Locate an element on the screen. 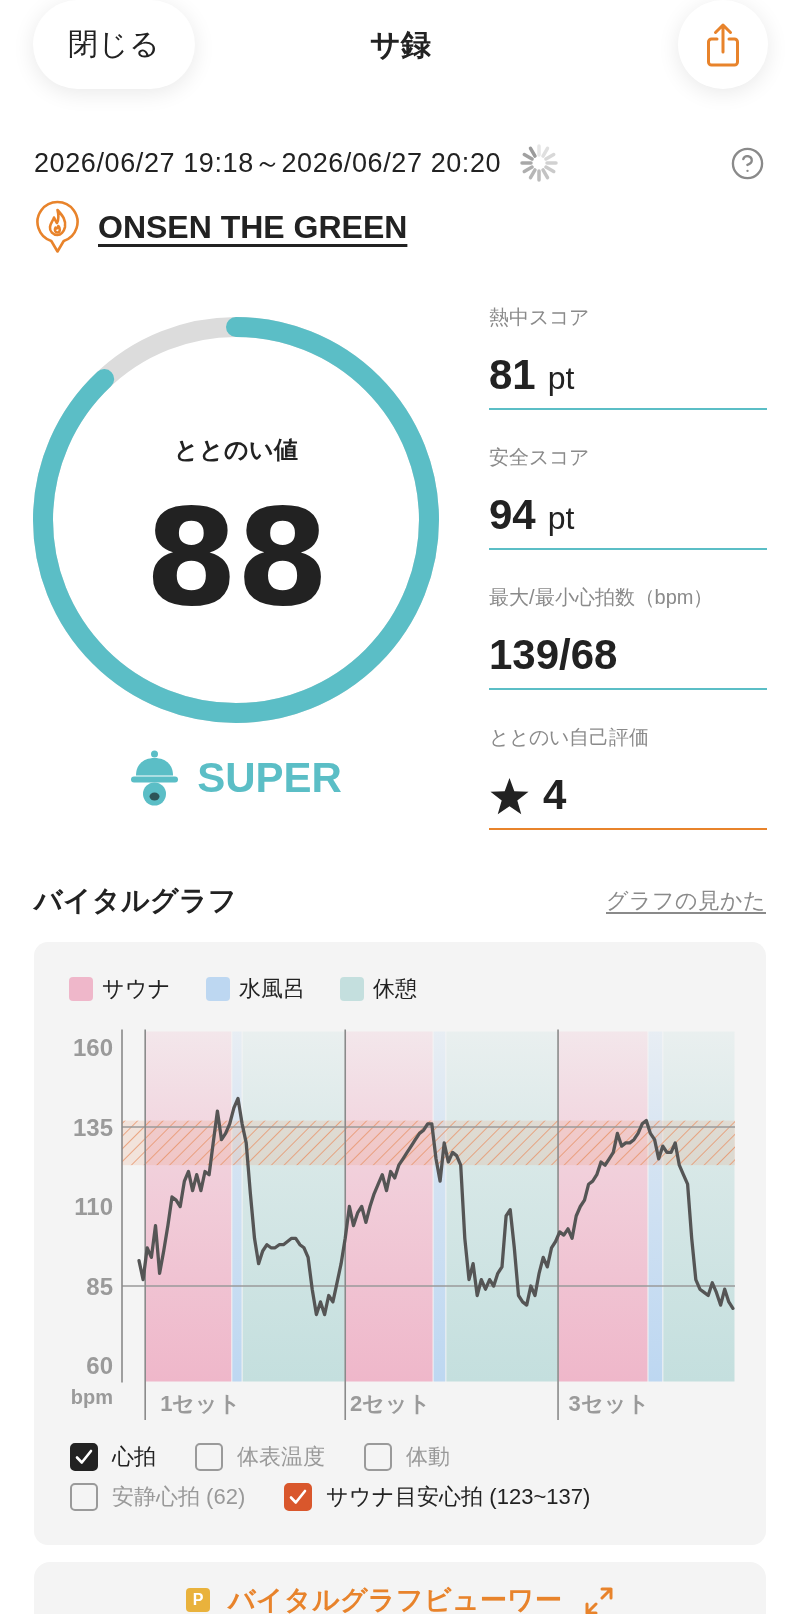  x-category-label: 2セット is located at coordinates (390, 1403).